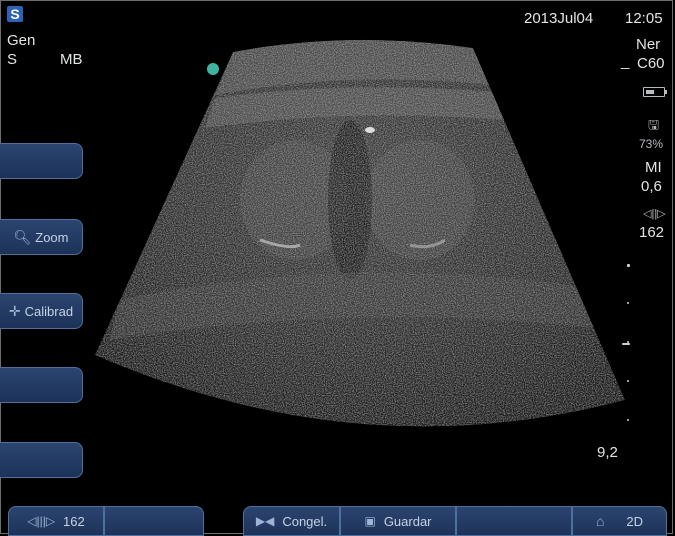  What do you see at coordinates (654, 214) in the screenshot?
I see `gain-icon: ◁||▷` at bounding box center [654, 214].